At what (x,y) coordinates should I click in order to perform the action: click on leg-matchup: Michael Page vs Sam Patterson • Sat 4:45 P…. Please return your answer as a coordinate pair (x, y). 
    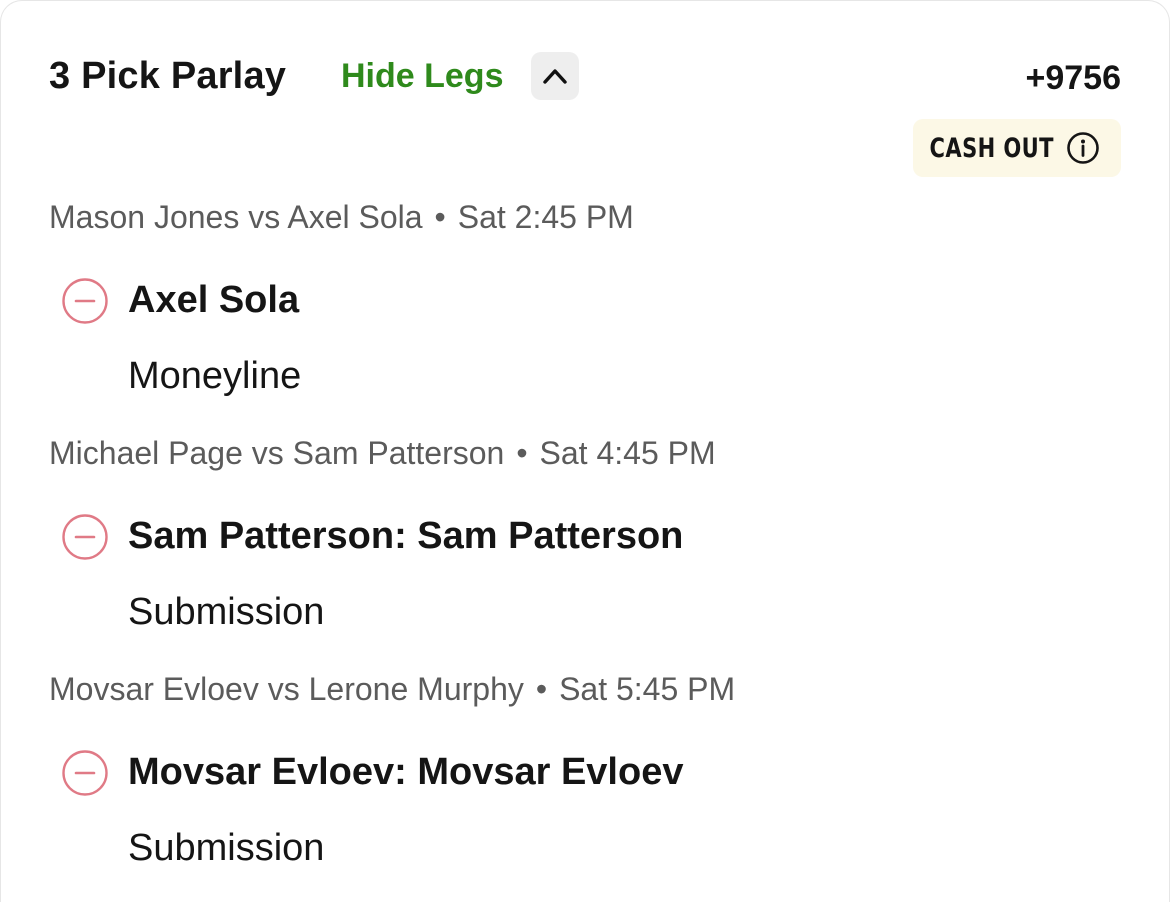
    Looking at the image, I should click on (382, 453).